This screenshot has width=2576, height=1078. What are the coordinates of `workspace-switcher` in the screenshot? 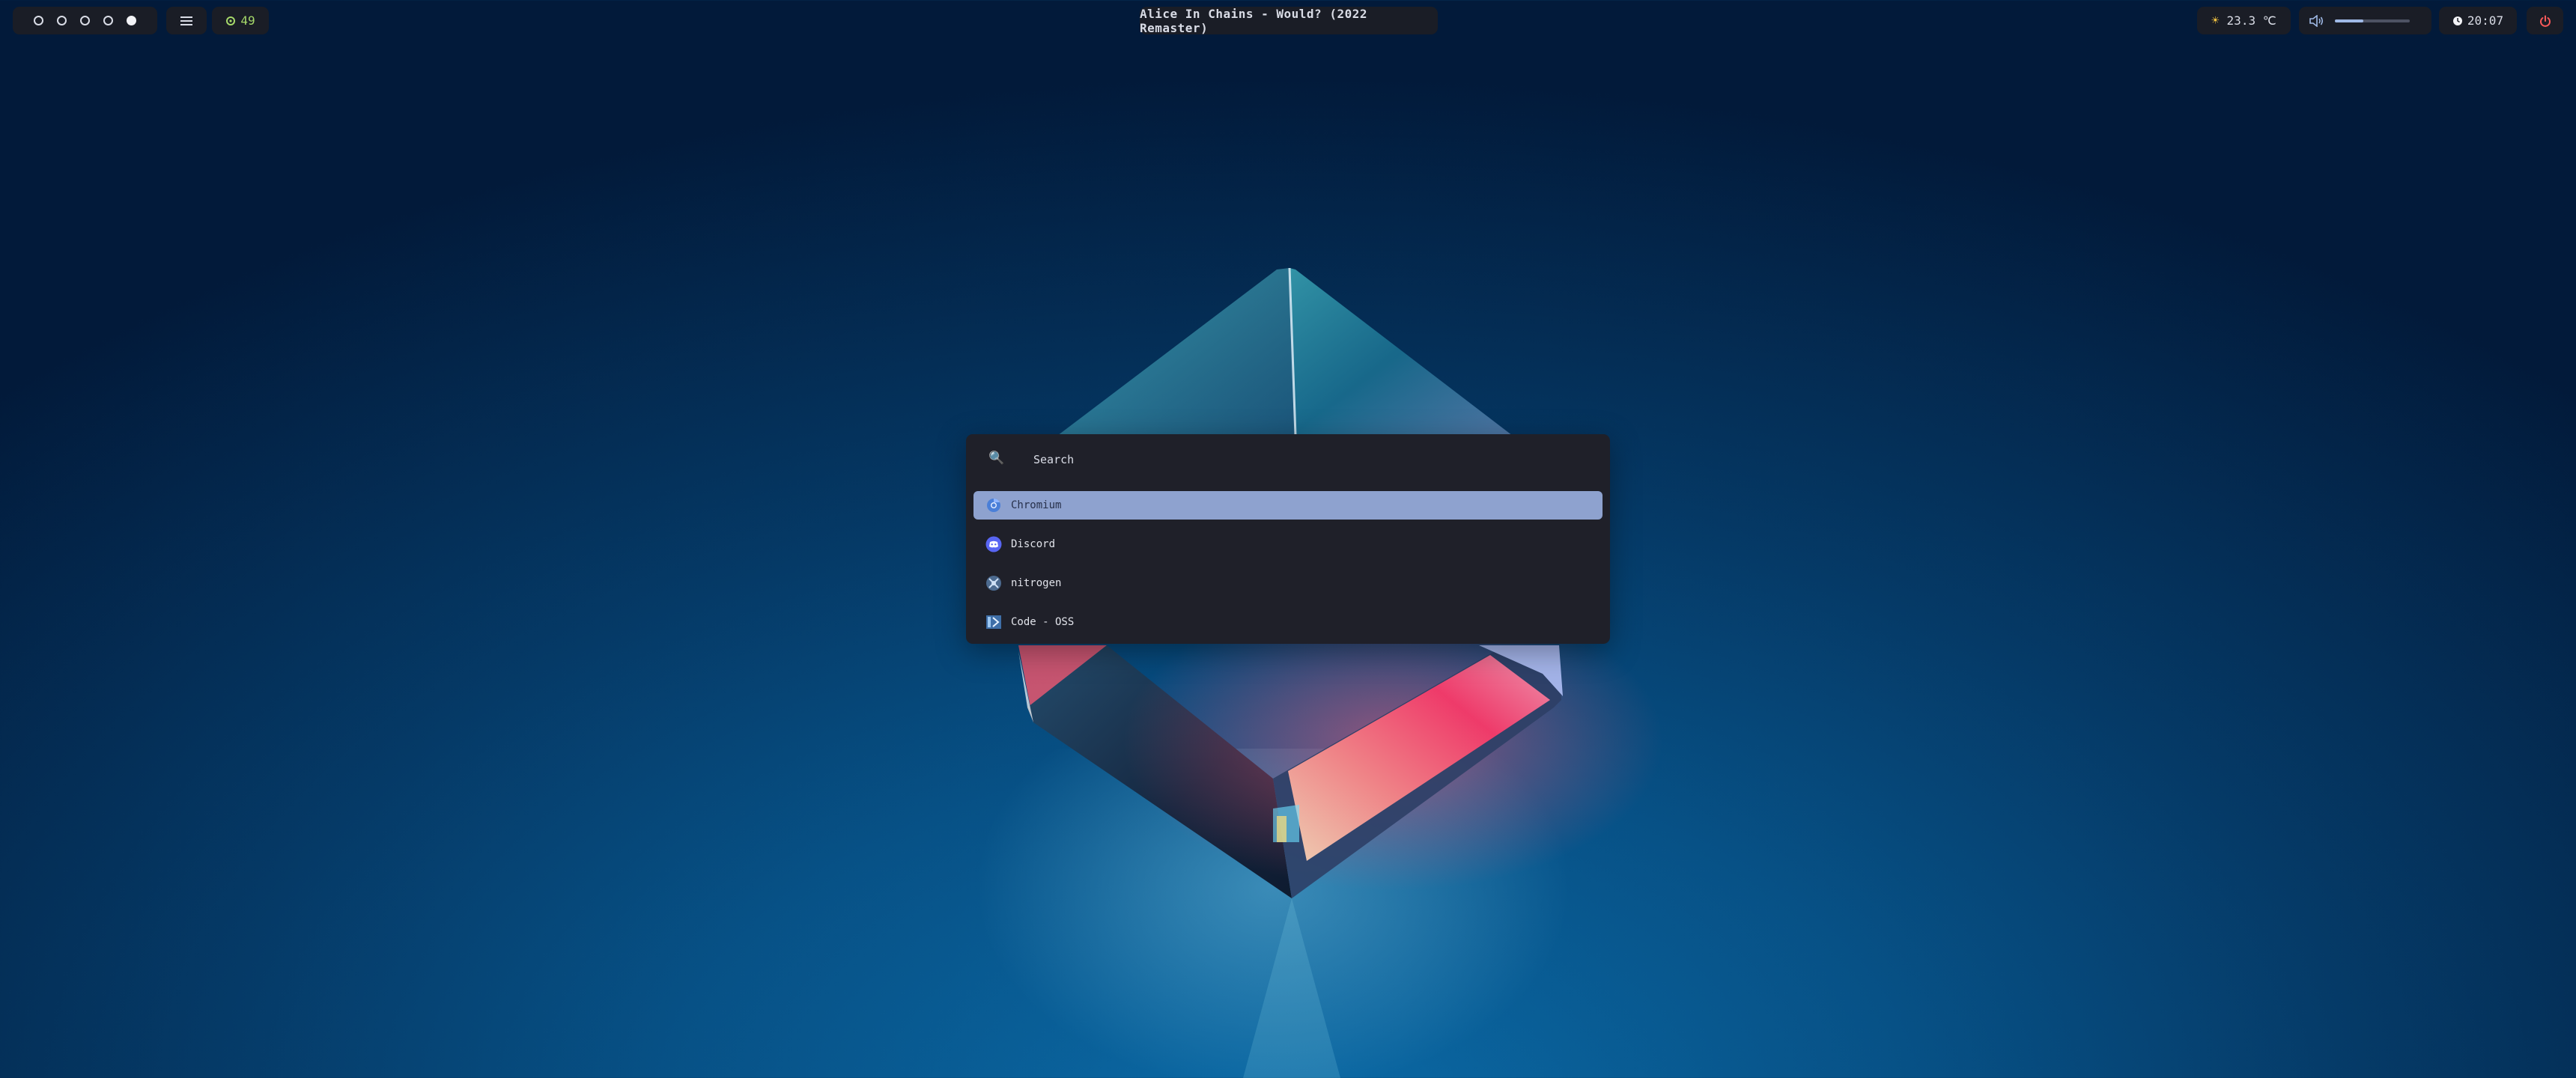 It's located at (85, 20).